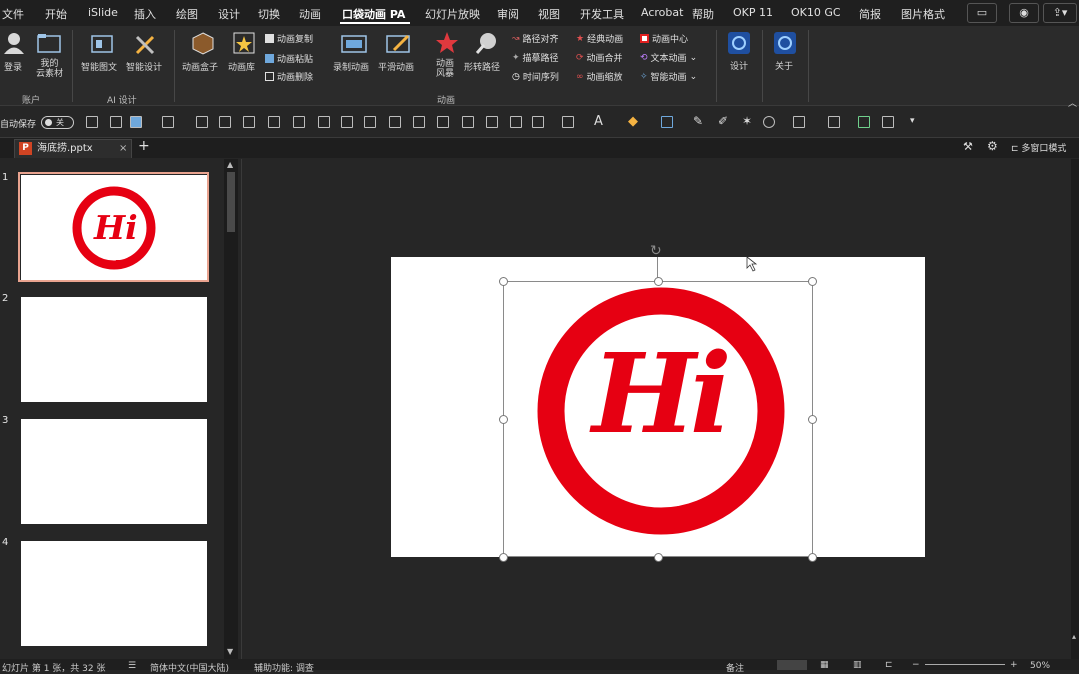 This screenshot has width=1079, height=674. What do you see at coordinates (103, 12) in the screenshot?
I see `menu-islide: iSlide` at bounding box center [103, 12].